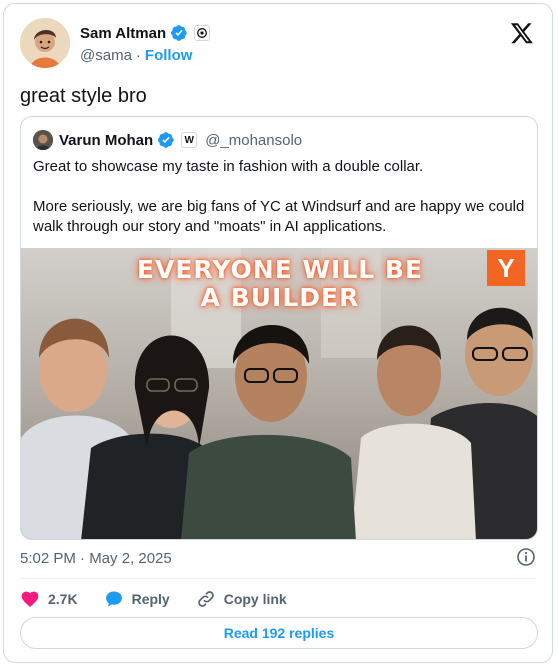 The width and height of the screenshot is (558, 669). I want to click on read-replies-button: Read 192 replies, so click(279, 633).